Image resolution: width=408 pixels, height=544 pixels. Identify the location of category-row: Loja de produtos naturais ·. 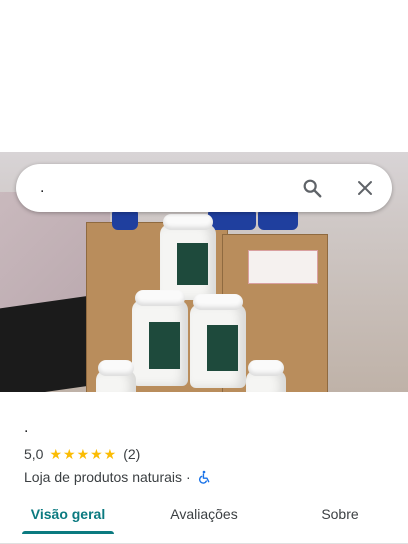
(204, 477).